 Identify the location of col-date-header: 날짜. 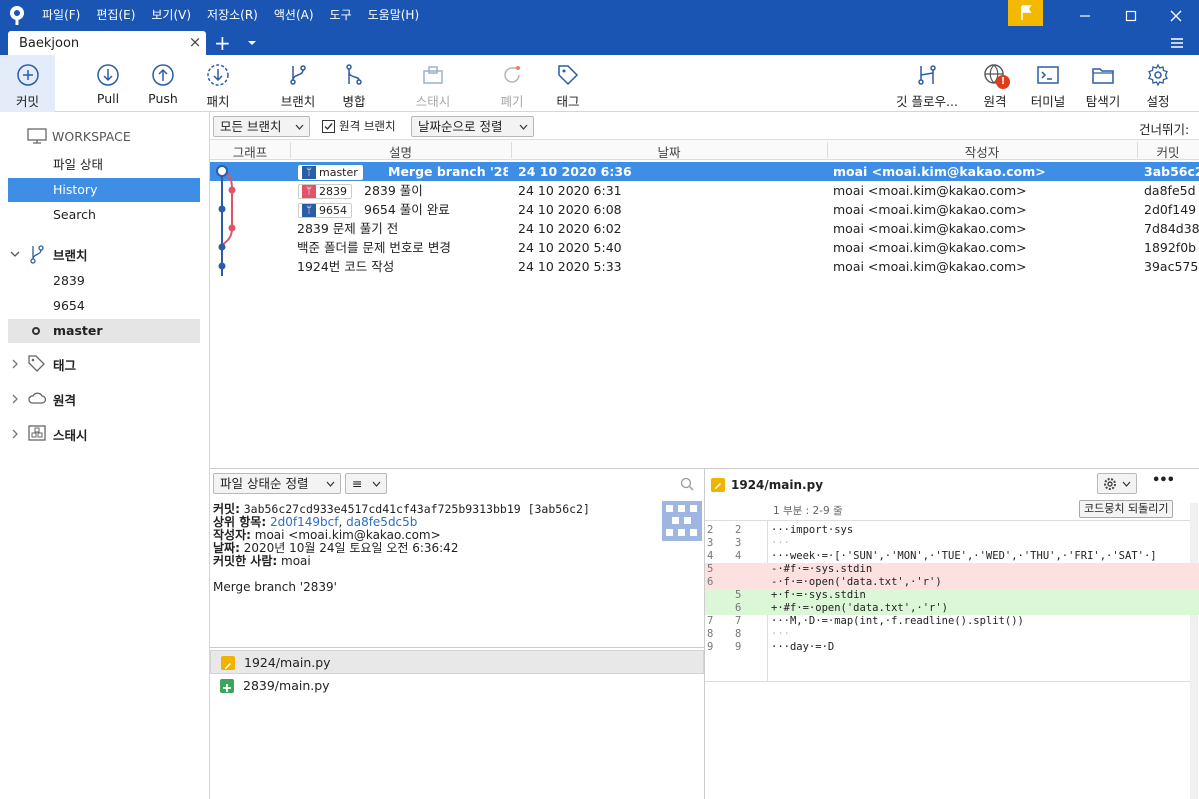
(669, 151).